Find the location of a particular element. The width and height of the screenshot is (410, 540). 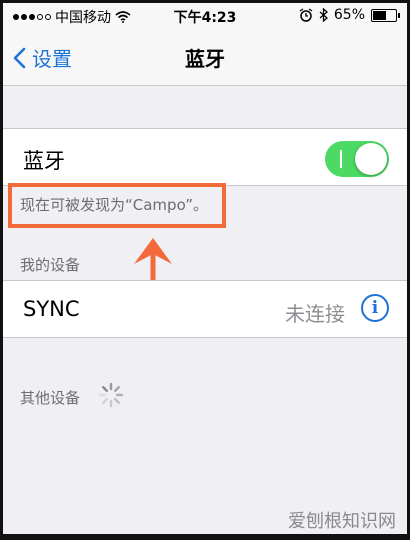

device-row: SYNC 未连接 i is located at coordinates (205, 309).